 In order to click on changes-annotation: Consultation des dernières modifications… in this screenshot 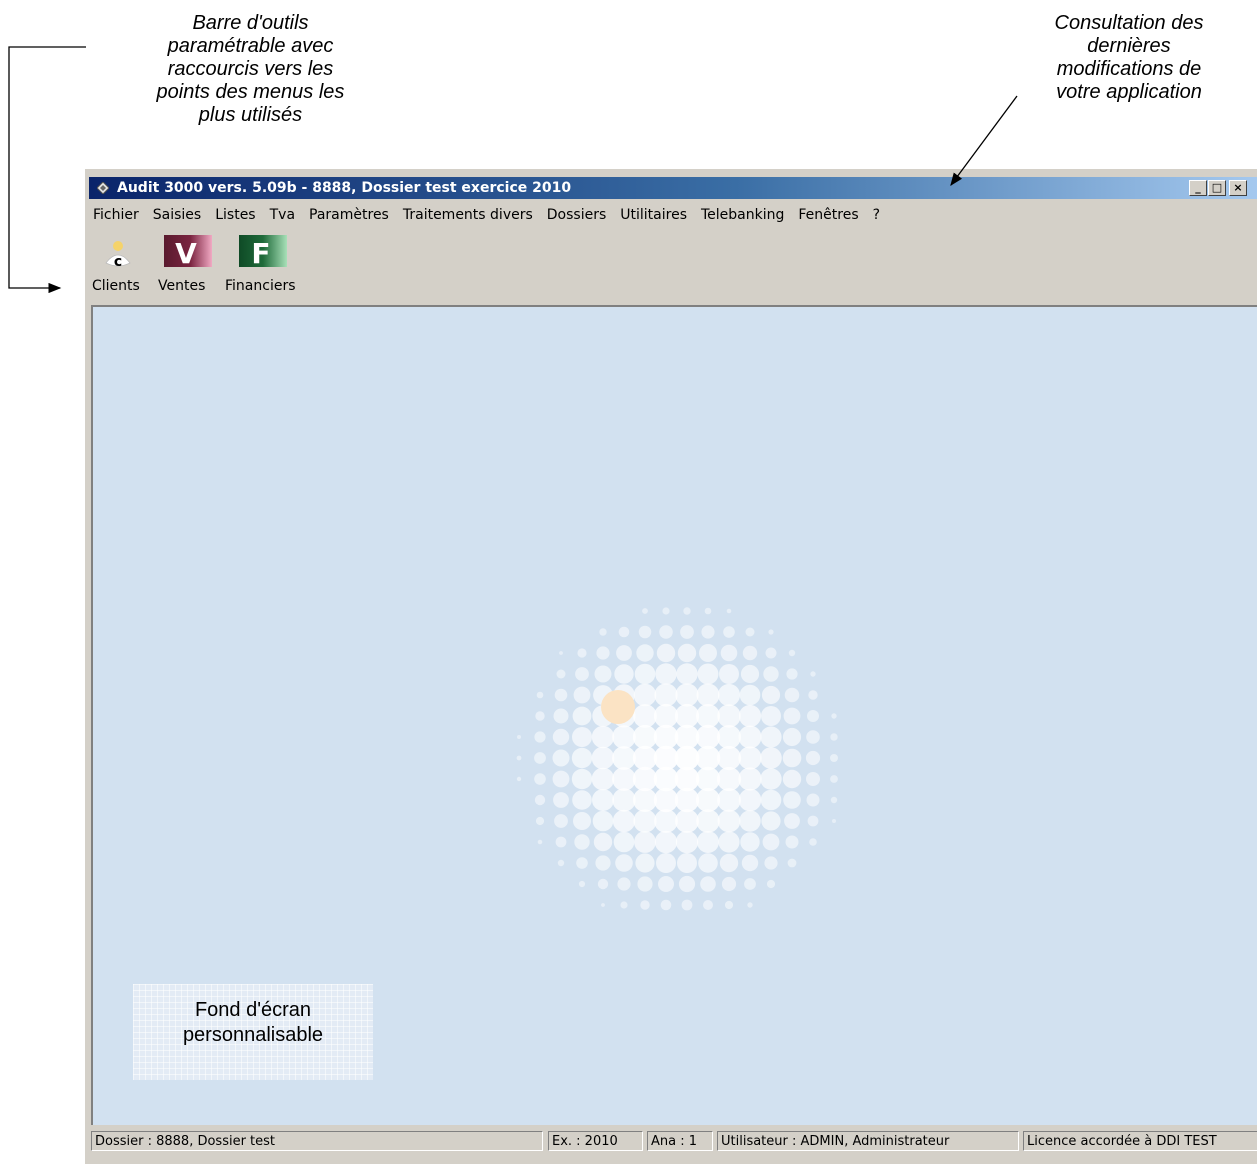, I will do `click(1129, 58)`.